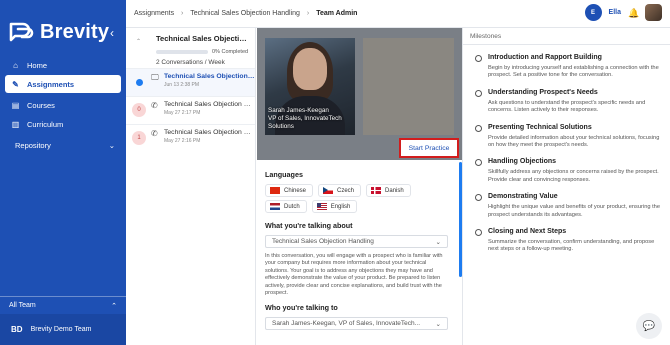 This screenshot has width=670, height=345. I want to click on collapse-sidebar-icon: ‹, so click(112, 33).